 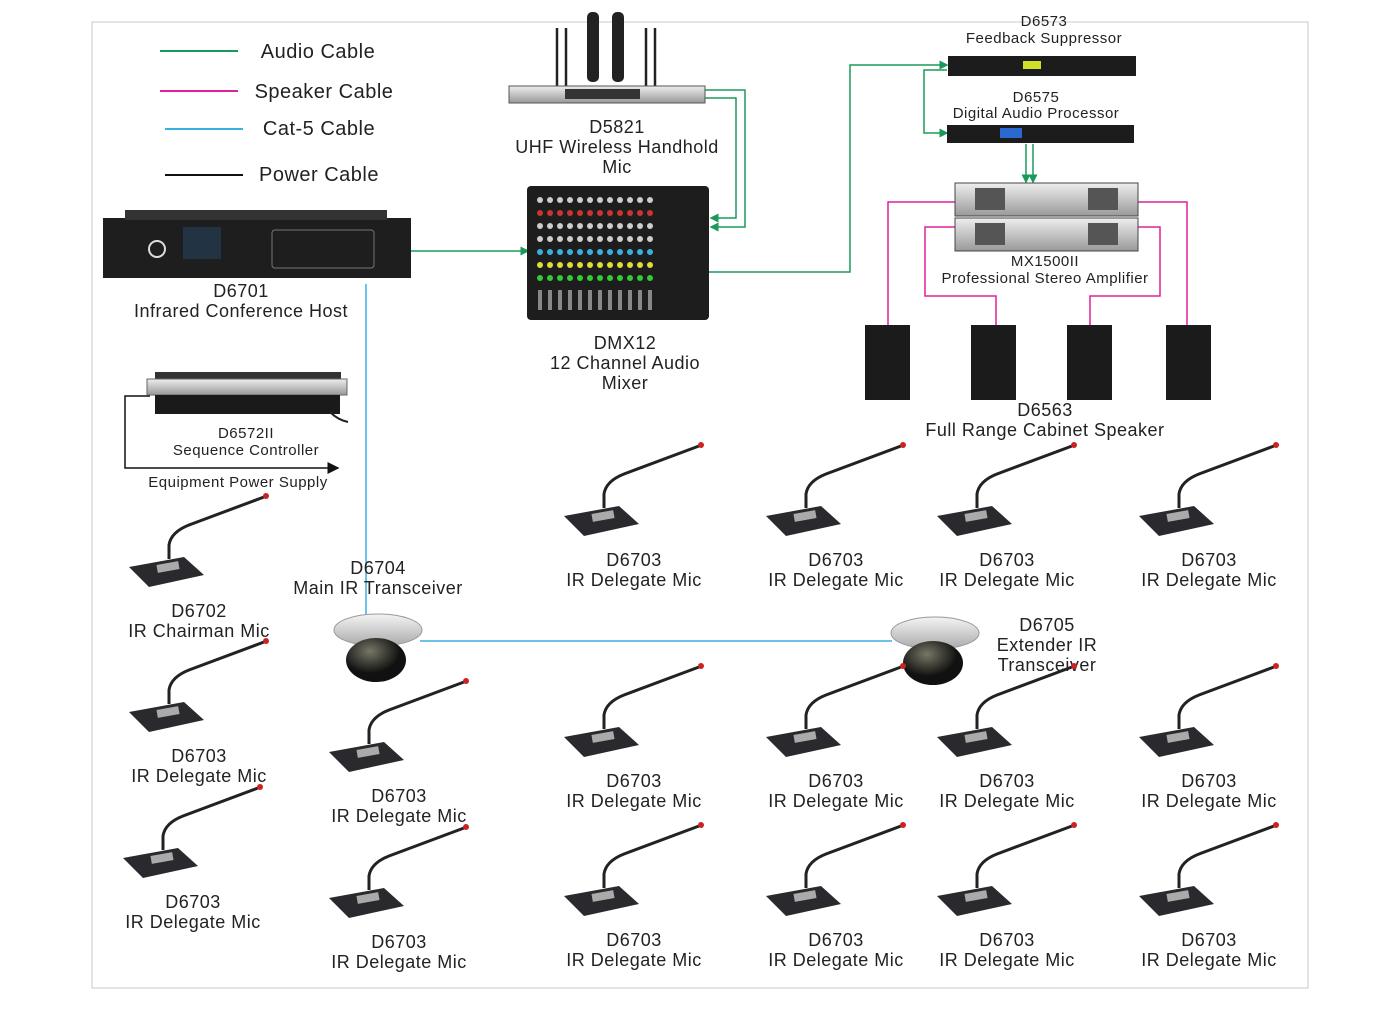 I want to click on legend-audio-label: Audio Cable, so click(x=318, y=52).